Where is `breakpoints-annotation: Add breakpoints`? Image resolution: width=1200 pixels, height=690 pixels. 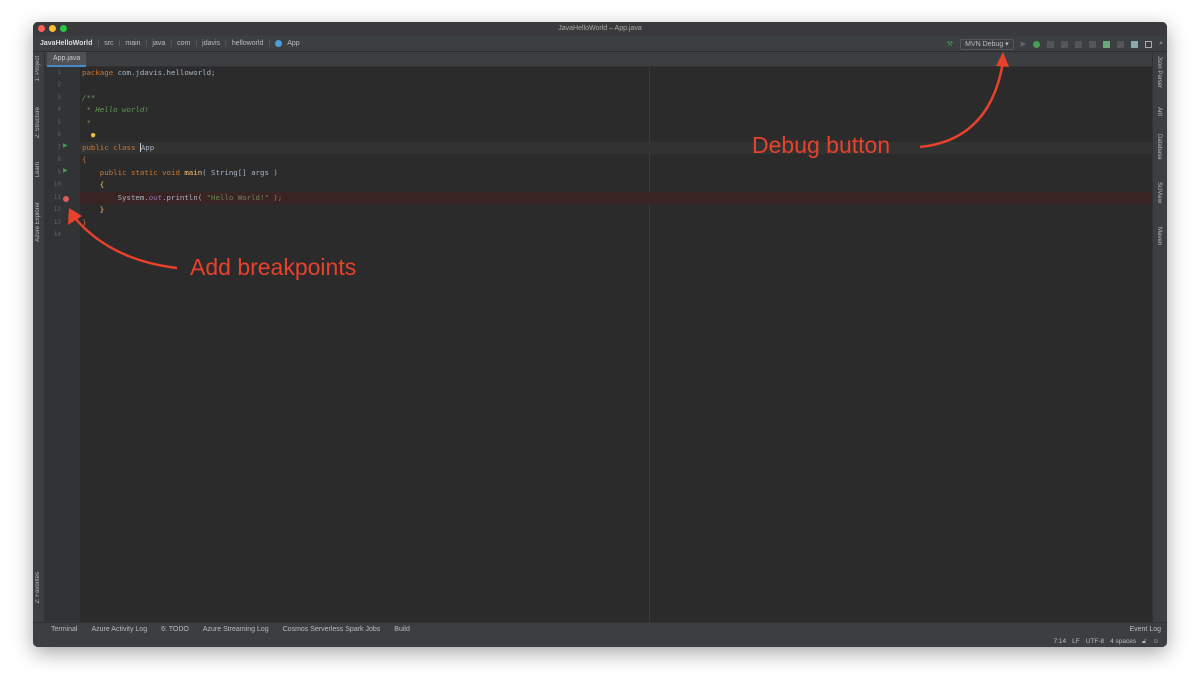 breakpoints-annotation: Add breakpoints is located at coordinates (273, 267).